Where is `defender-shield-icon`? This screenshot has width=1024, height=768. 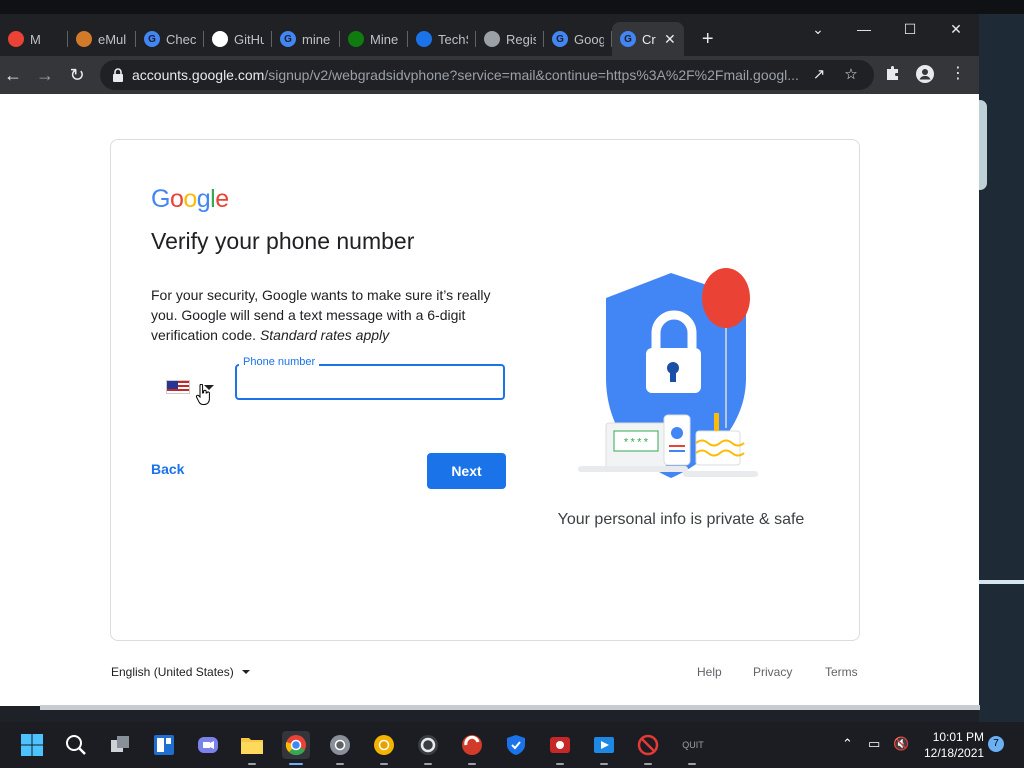 defender-shield-icon is located at coordinates (516, 745).